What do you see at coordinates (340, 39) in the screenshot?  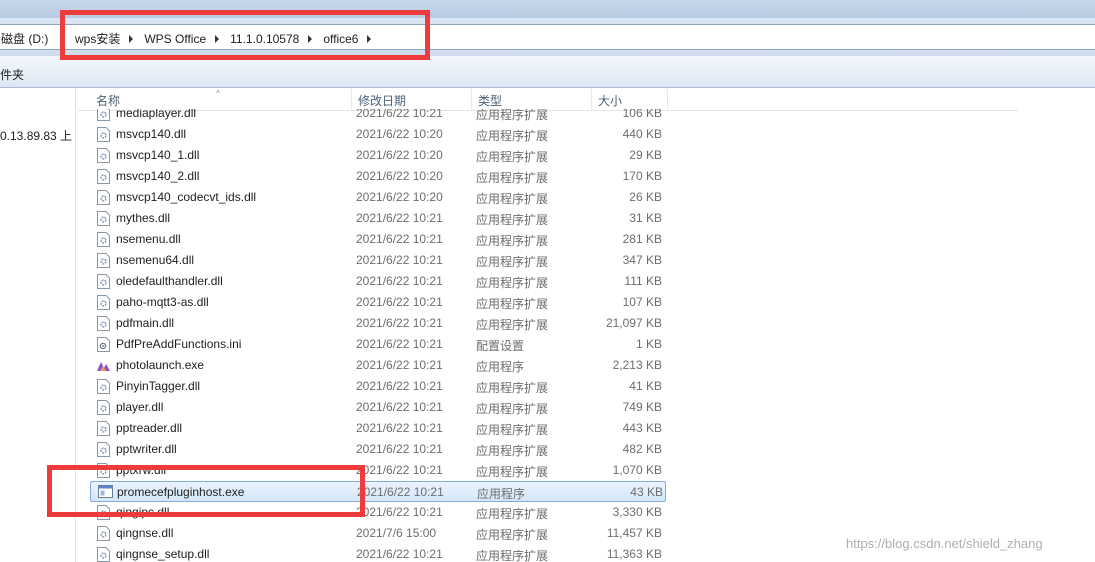 I see `breadcrumb-item: office6` at bounding box center [340, 39].